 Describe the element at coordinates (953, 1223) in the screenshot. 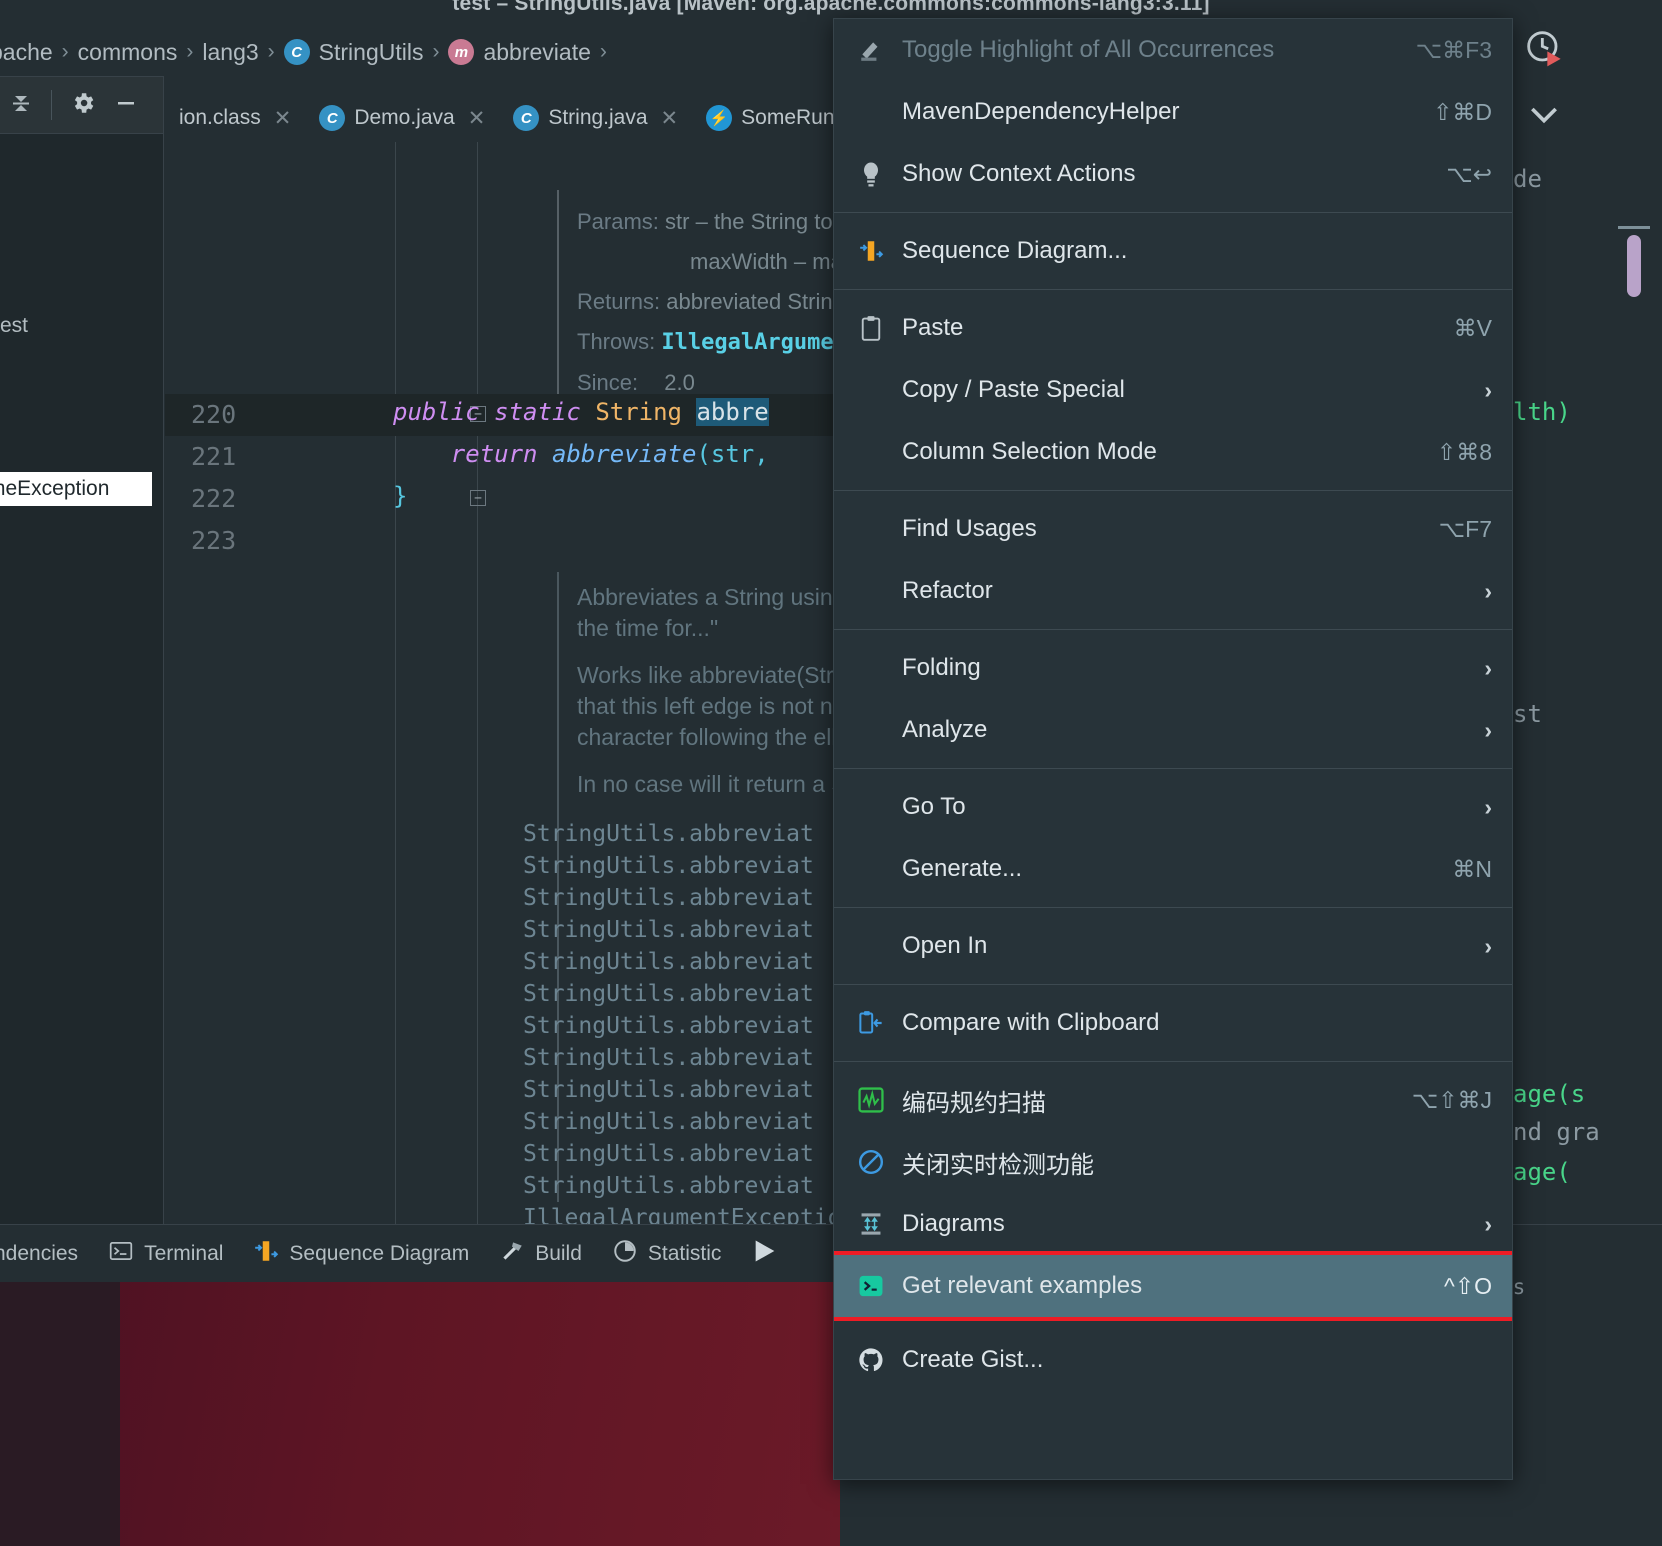

I see `menu-item-label: Diagrams` at that location.